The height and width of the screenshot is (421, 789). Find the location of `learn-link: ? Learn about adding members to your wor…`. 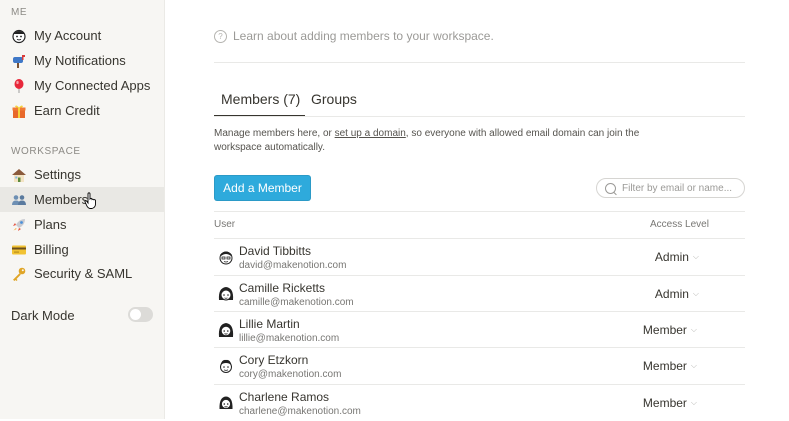

learn-link: ? Learn about adding members to your wor… is located at coordinates (354, 36).